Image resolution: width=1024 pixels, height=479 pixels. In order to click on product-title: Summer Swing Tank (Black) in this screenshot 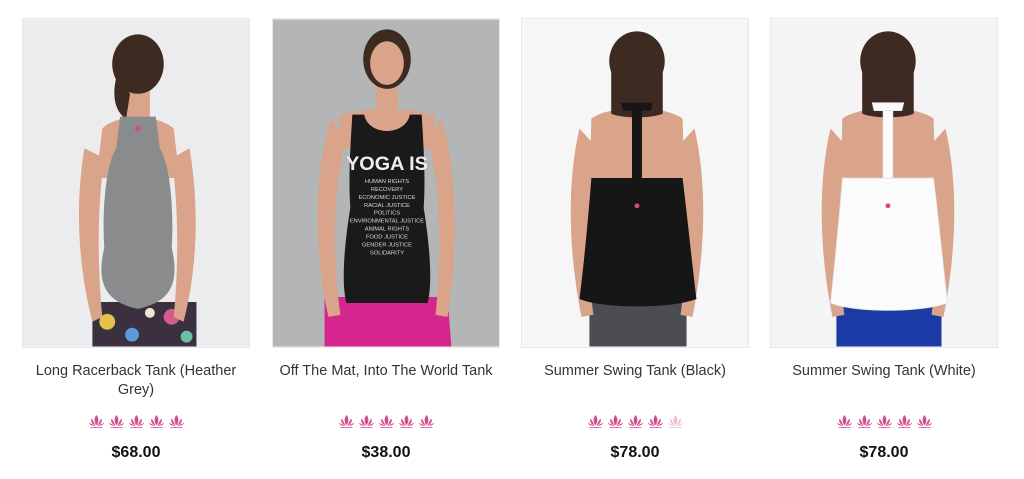, I will do `click(635, 371)`.